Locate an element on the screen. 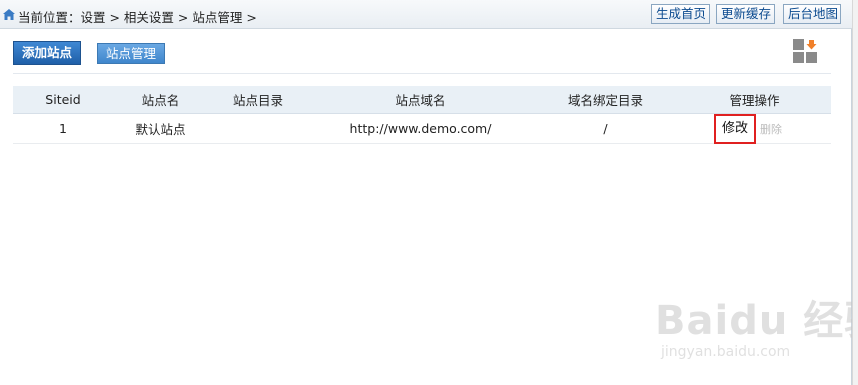 The image size is (858, 385). header-operations: 管理操作 is located at coordinates (754, 100).